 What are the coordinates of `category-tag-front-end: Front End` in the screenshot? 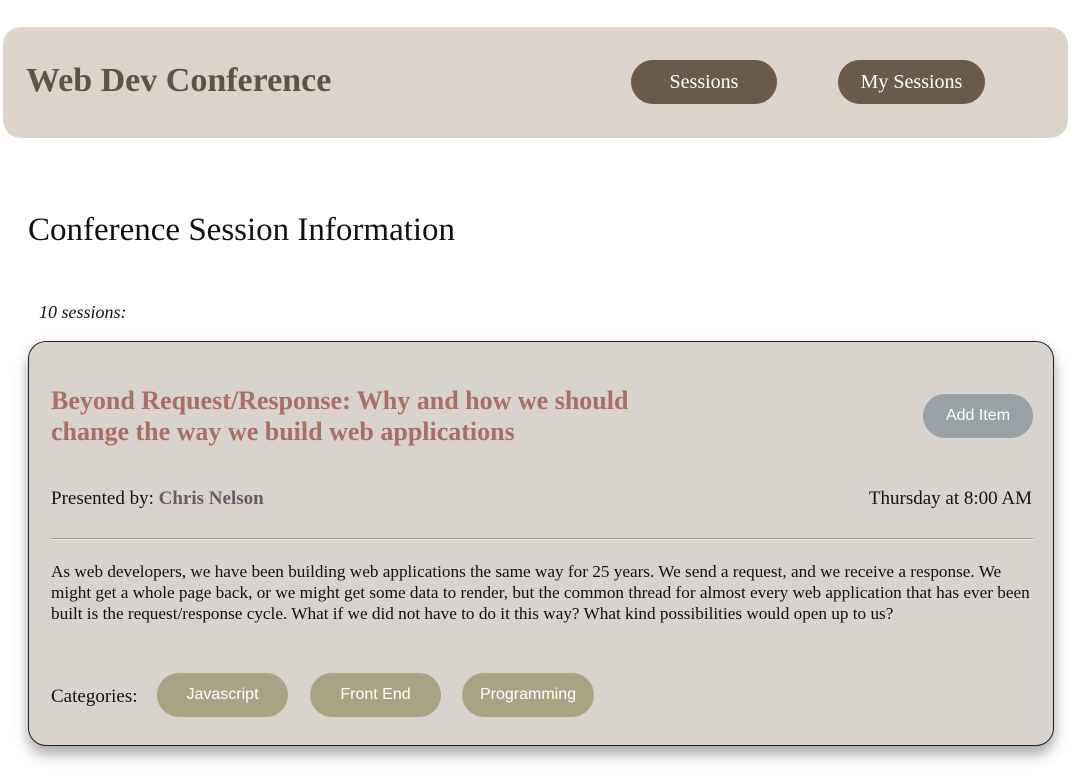 It's located at (375, 695).